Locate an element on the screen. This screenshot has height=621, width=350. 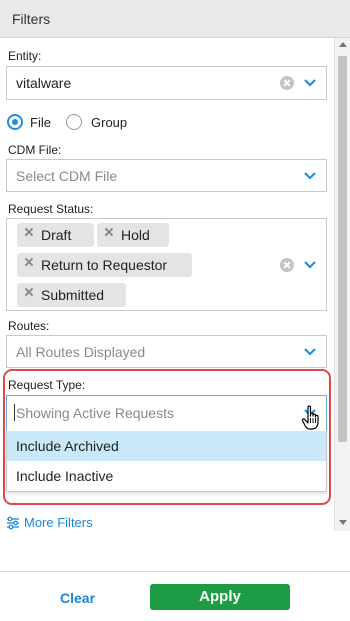
status-tag: Submitted is located at coordinates (71, 295).